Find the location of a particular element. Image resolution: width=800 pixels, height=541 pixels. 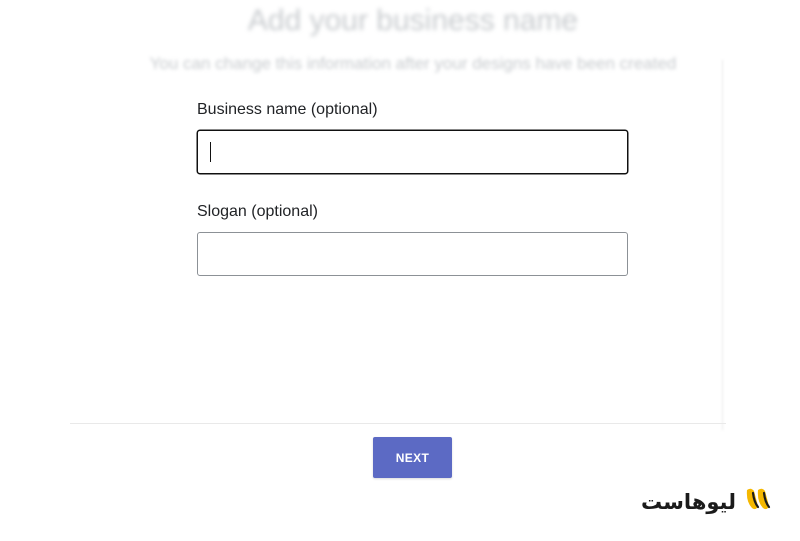

business-name-wrap is located at coordinates (412, 152).